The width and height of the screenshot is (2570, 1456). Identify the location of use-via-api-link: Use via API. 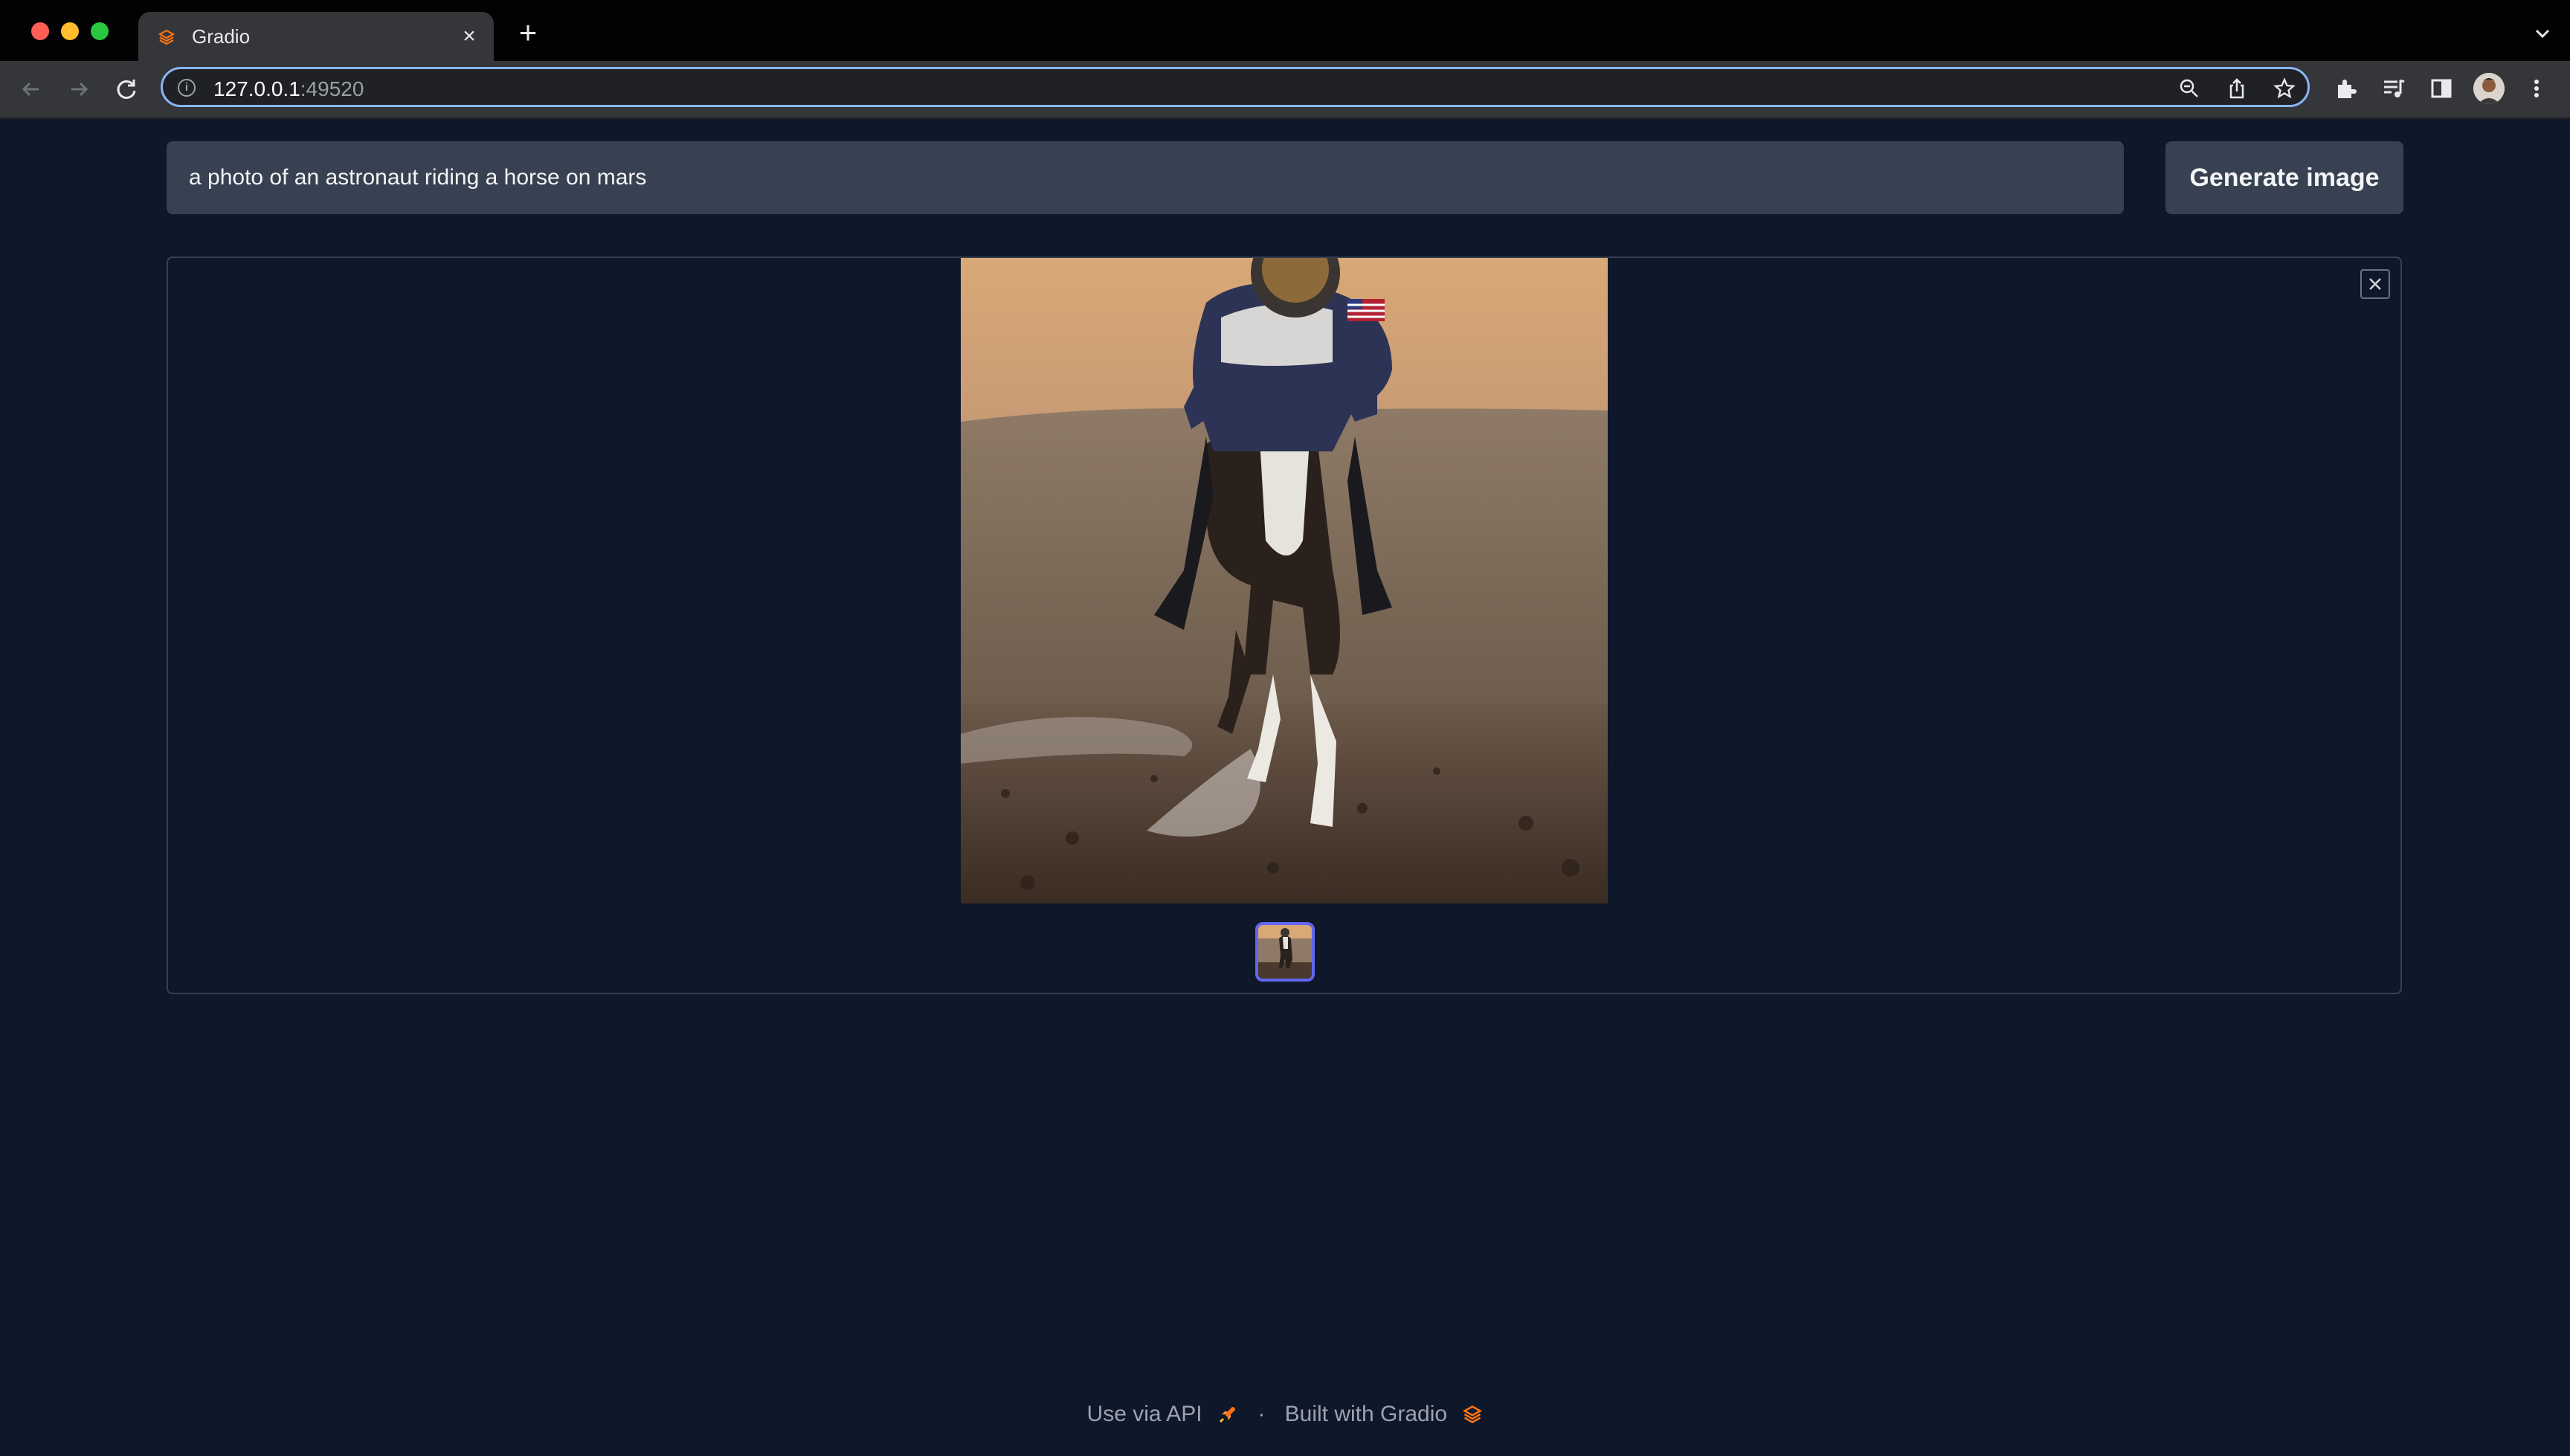
(1145, 1414).